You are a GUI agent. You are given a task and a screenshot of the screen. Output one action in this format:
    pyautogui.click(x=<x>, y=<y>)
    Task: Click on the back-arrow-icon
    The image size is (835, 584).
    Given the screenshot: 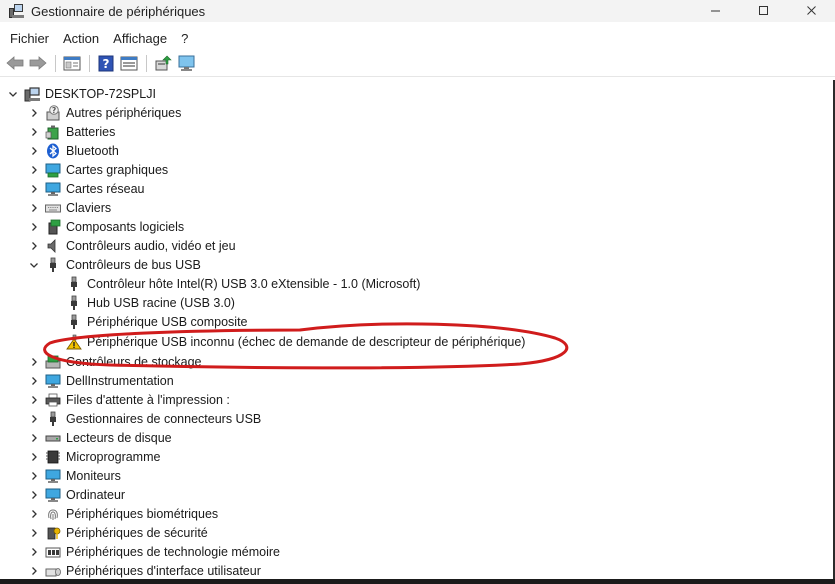 What is the action you would take?
    pyautogui.click(x=15, y=63)
    